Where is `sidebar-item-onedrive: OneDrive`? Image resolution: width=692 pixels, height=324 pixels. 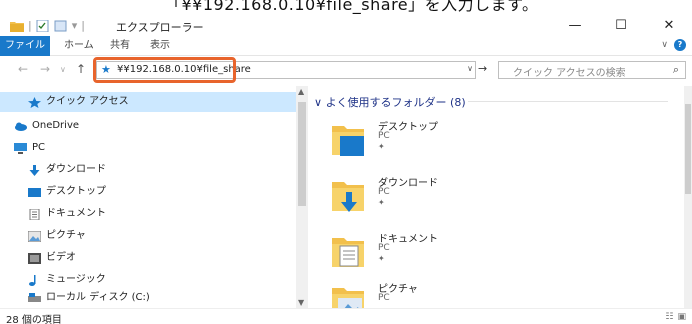
sidebar-item-onedrive: OneDrive is located at coordinates (46, 126).